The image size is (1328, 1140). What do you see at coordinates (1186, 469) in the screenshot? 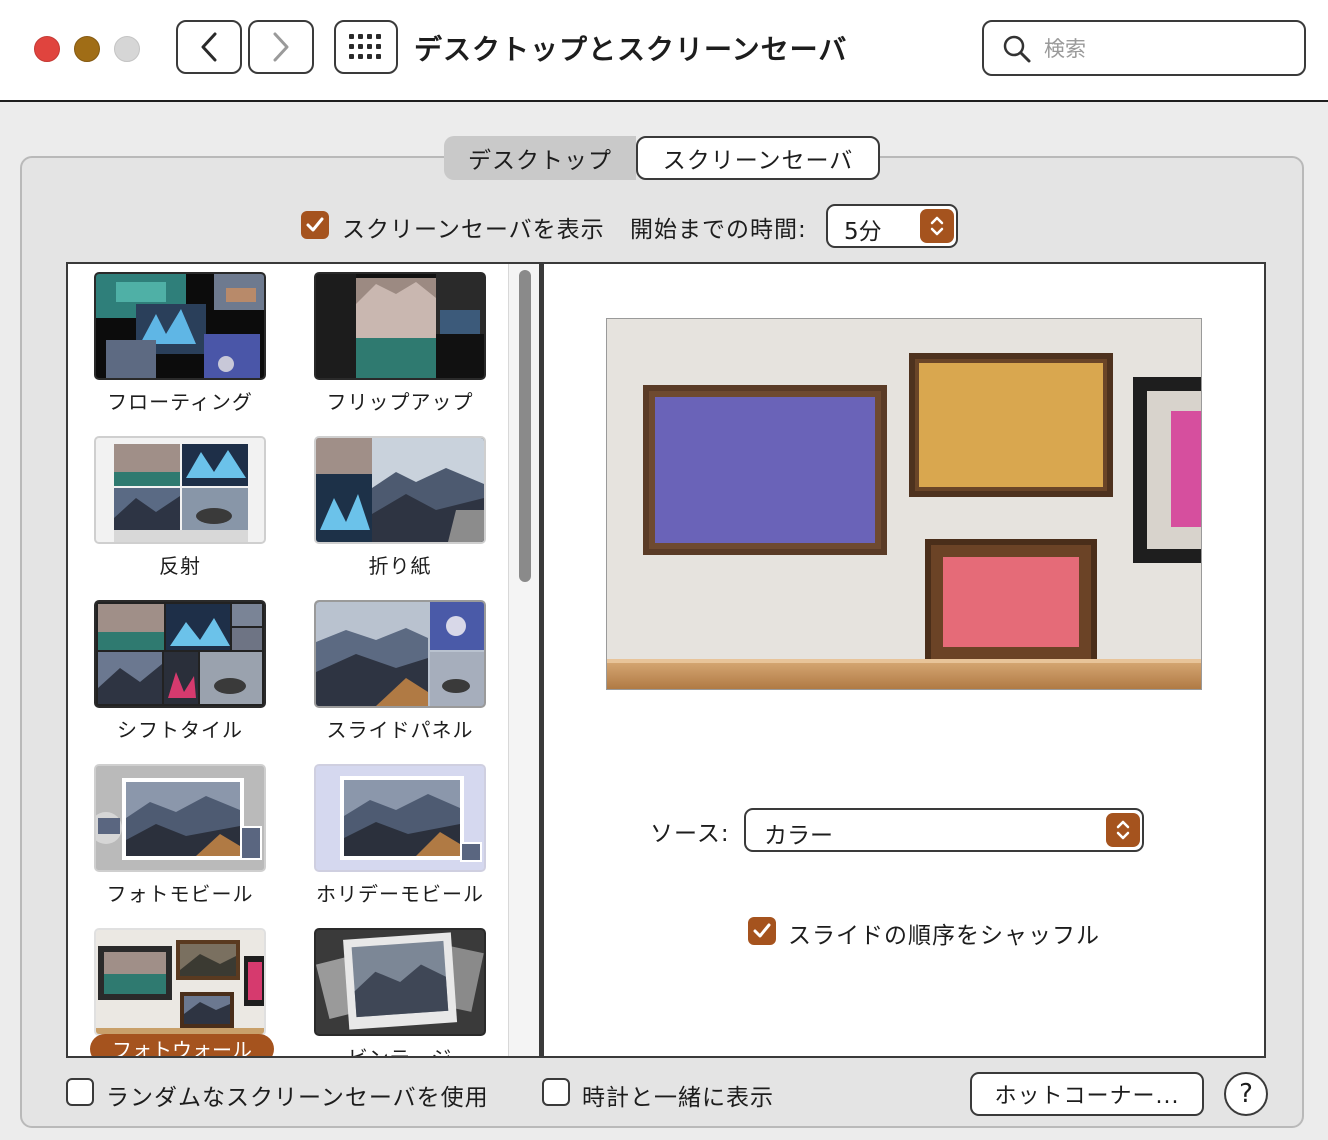
I see `preview-frame-magenta` at bounding box center [1186, 469].